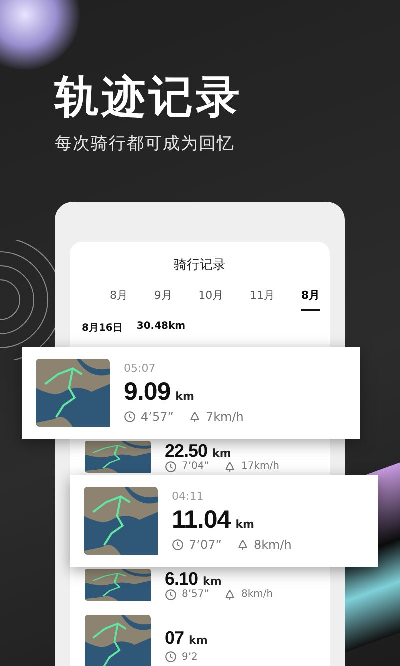 This screenshot has height=666, width=400. What do you see at coordinates (225, 417) in the screenshot?
I see `ride-speed: 7km/h` at bounding box center [225, 417].